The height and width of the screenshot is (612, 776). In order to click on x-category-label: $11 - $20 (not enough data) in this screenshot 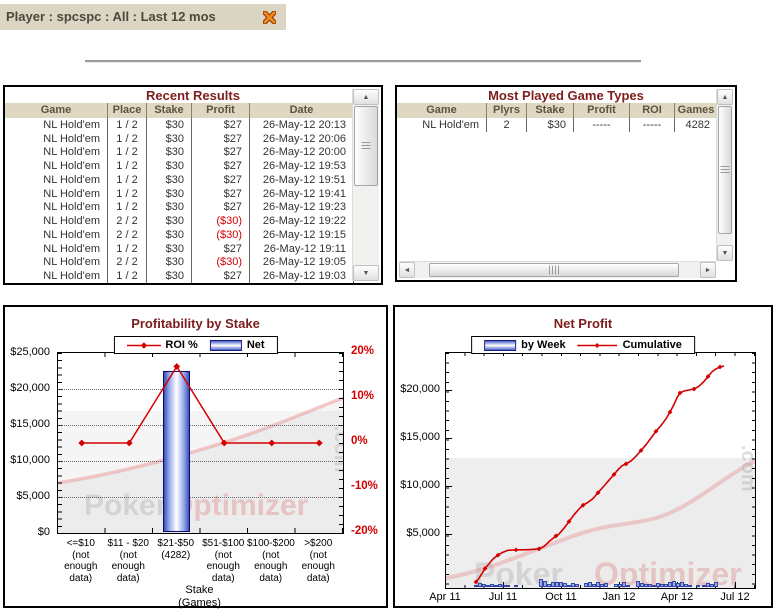, I will do `click(128, 561)`.